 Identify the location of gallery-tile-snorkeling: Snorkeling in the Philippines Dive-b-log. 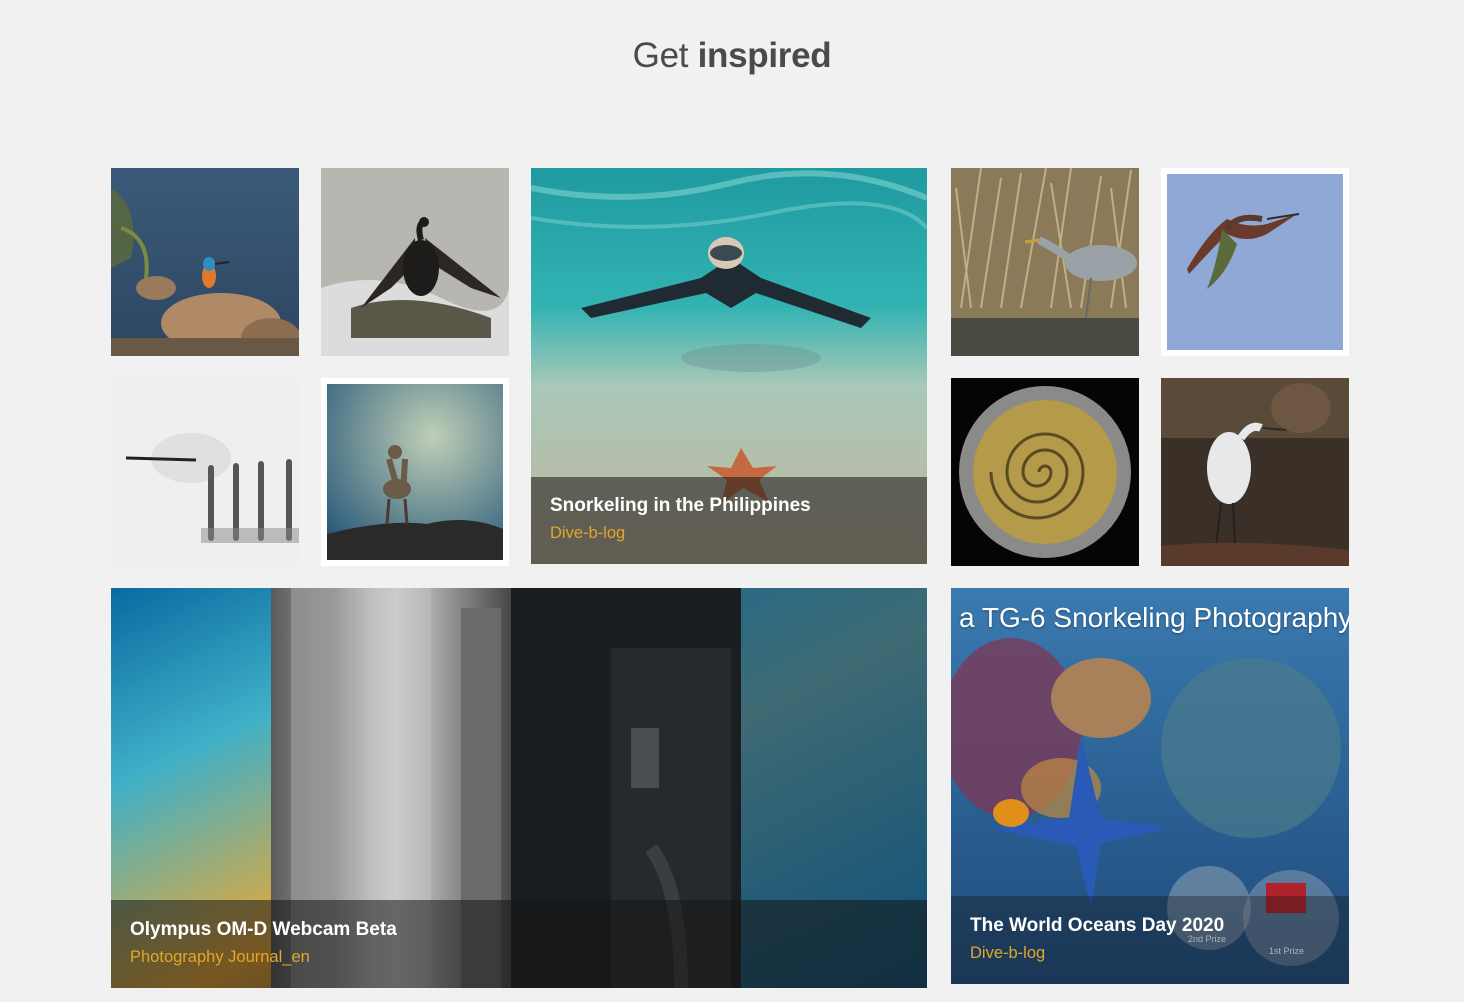
(729, 366).